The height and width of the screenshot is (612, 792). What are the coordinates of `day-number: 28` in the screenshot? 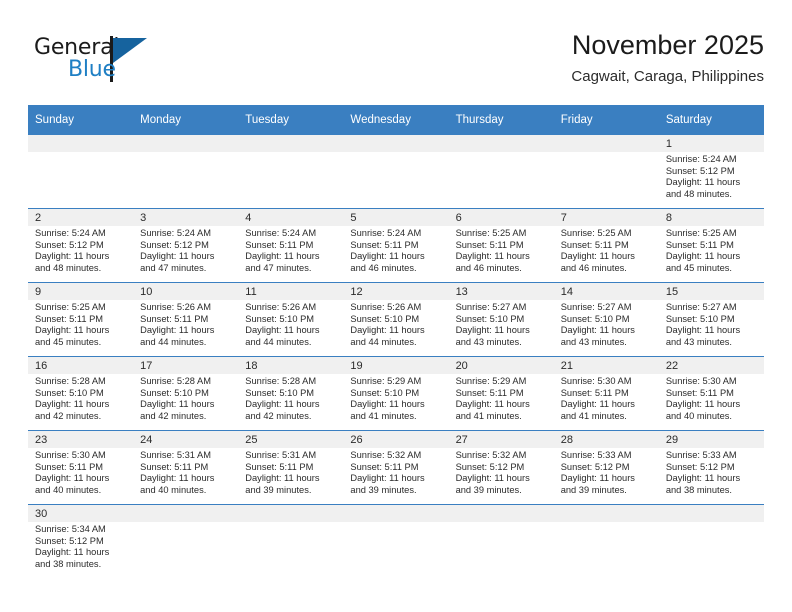 It's located at (606, 439).